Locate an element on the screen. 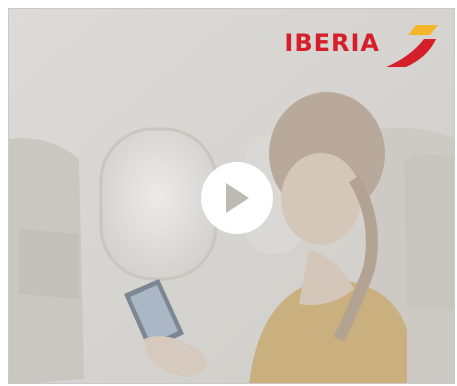 The image size is (457, 386). iberia-logo: IBERIA is located at coordinates (362, 46).